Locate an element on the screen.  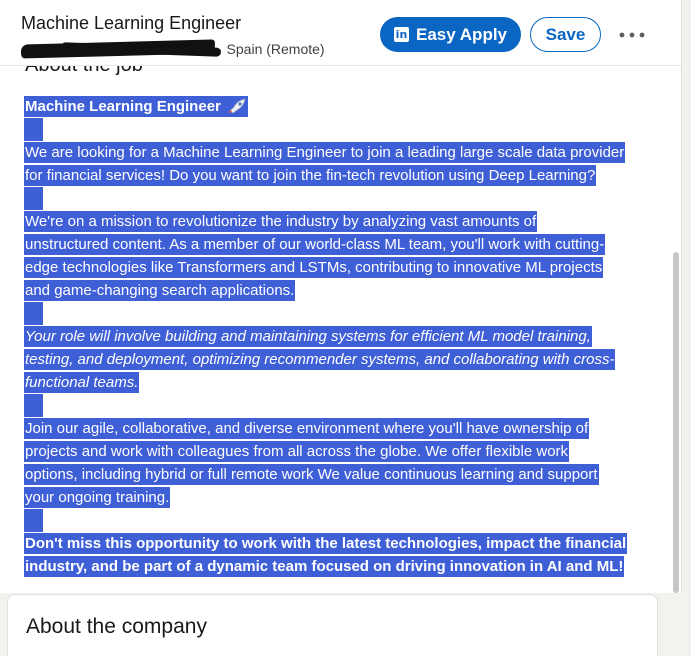
linkedin-logo-icon: in is located at coordinates (401, 34).